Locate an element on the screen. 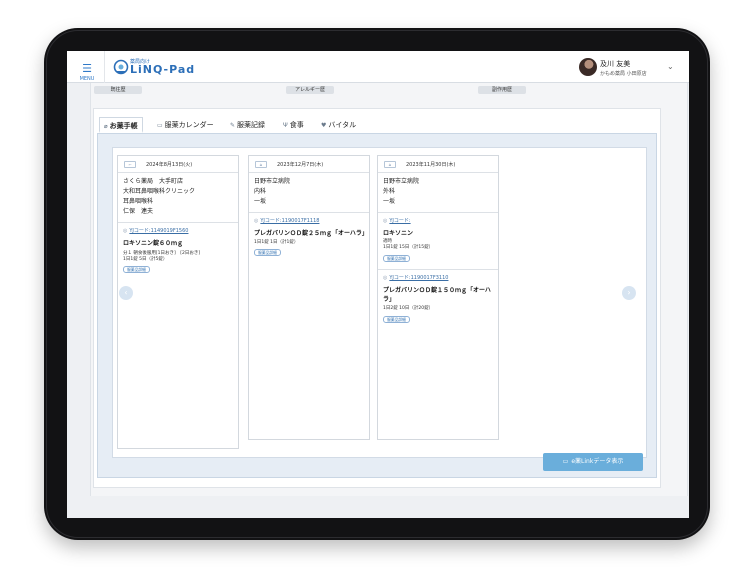  dose-line: 1日1錠 1日（計1錠） is located at coordinates (276, 242).